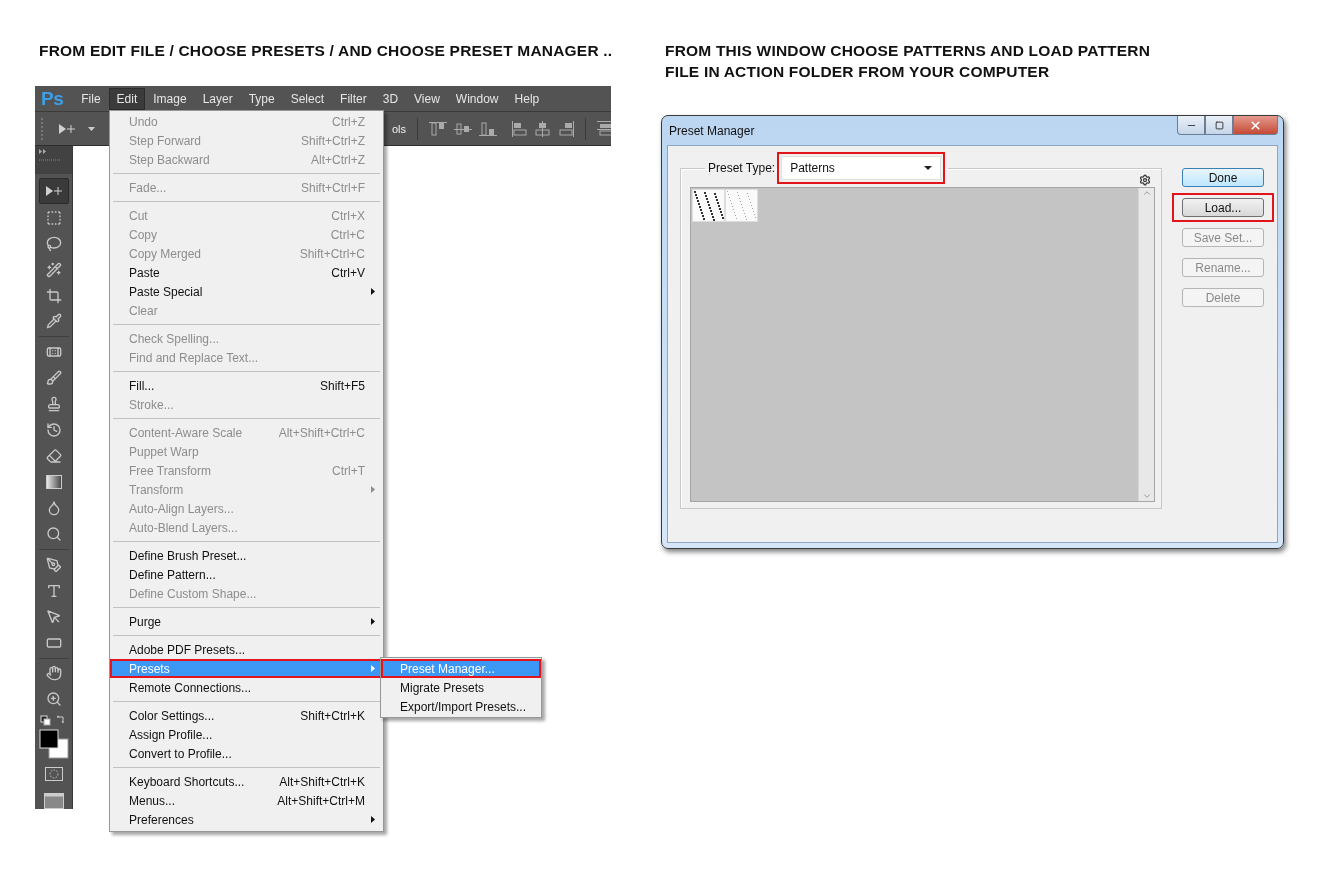 This screenshot has width=1336, height=869. I want to click on preset-type-label: Preset Type:, so click(742, 168).